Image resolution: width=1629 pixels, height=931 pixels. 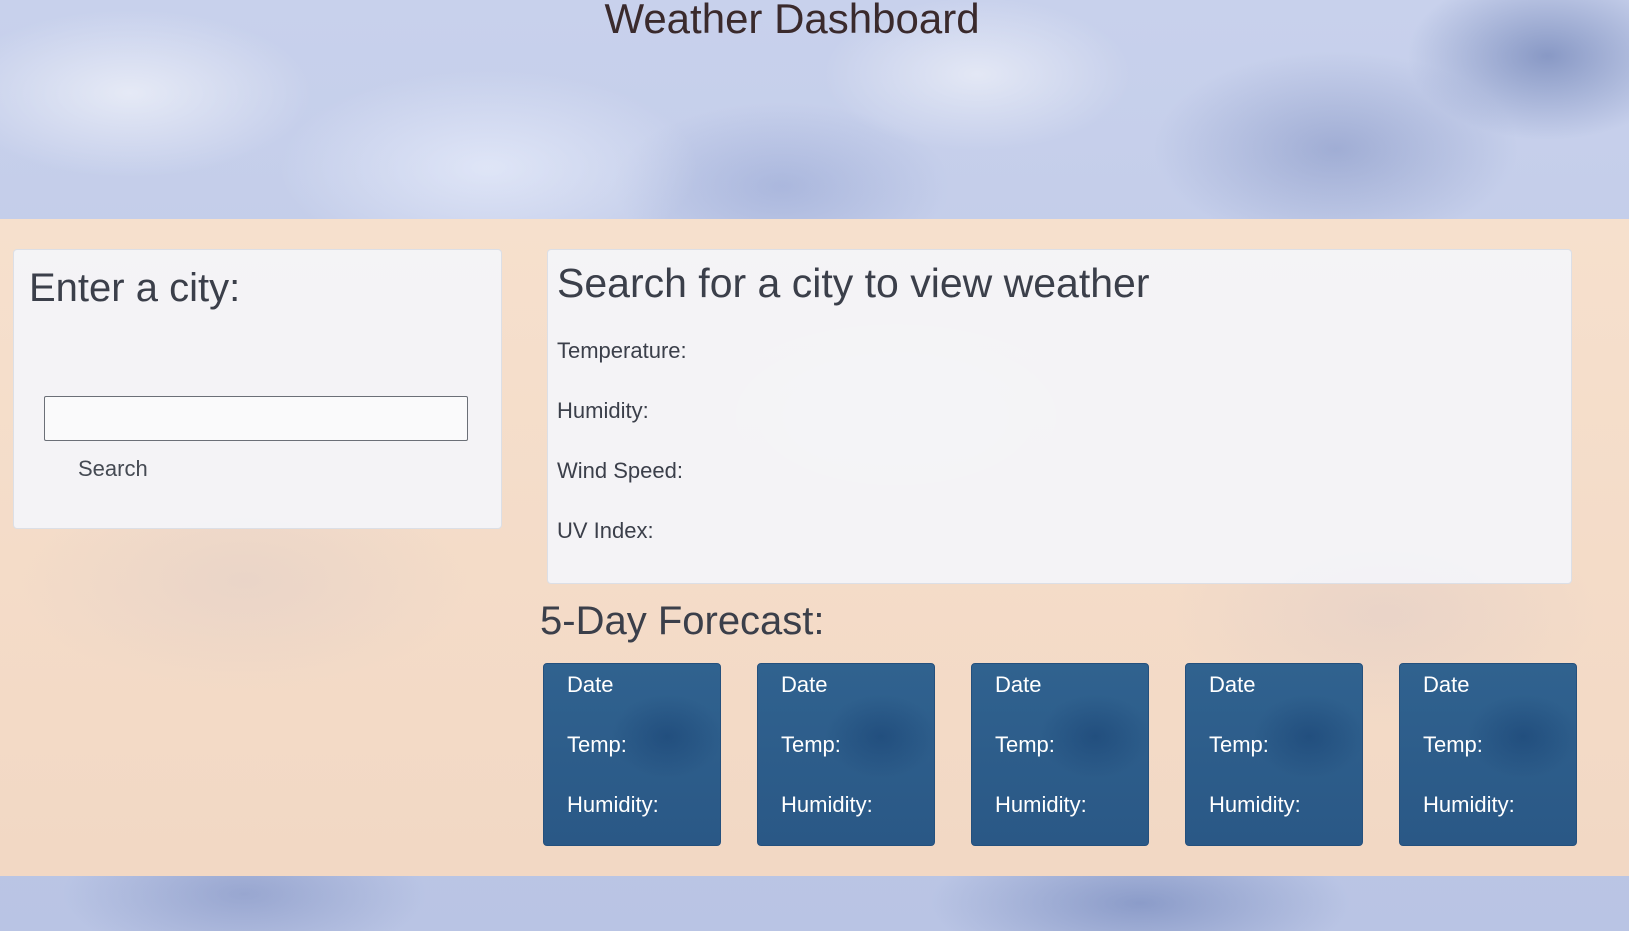 What do you see at coordinates (135, 288) in the screenshot?
I see `city-search-heading: Enter a city:` at bounding box center [135, 288].